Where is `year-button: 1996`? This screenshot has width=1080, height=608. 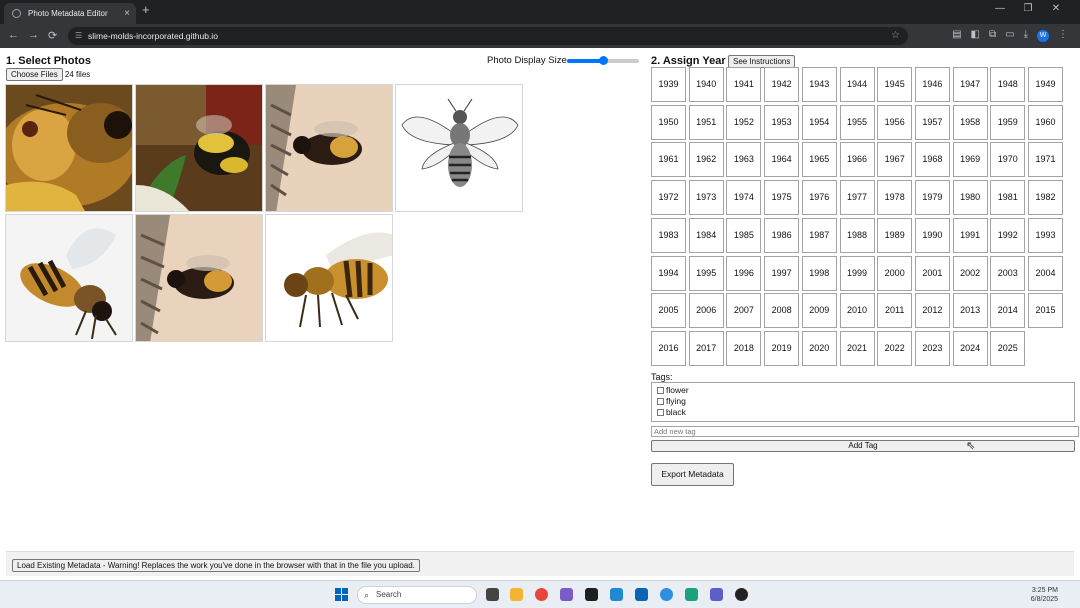 year-button: 1996 is located at coordinates (744, 273).